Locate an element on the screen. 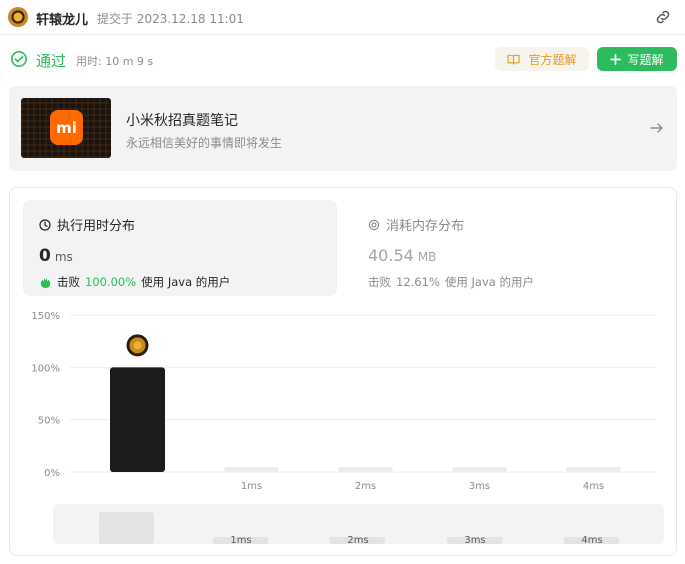  submission-header: 轩辕龙儿 提交于 2023.12.18 11:01 is located at coordinates (342, 17).